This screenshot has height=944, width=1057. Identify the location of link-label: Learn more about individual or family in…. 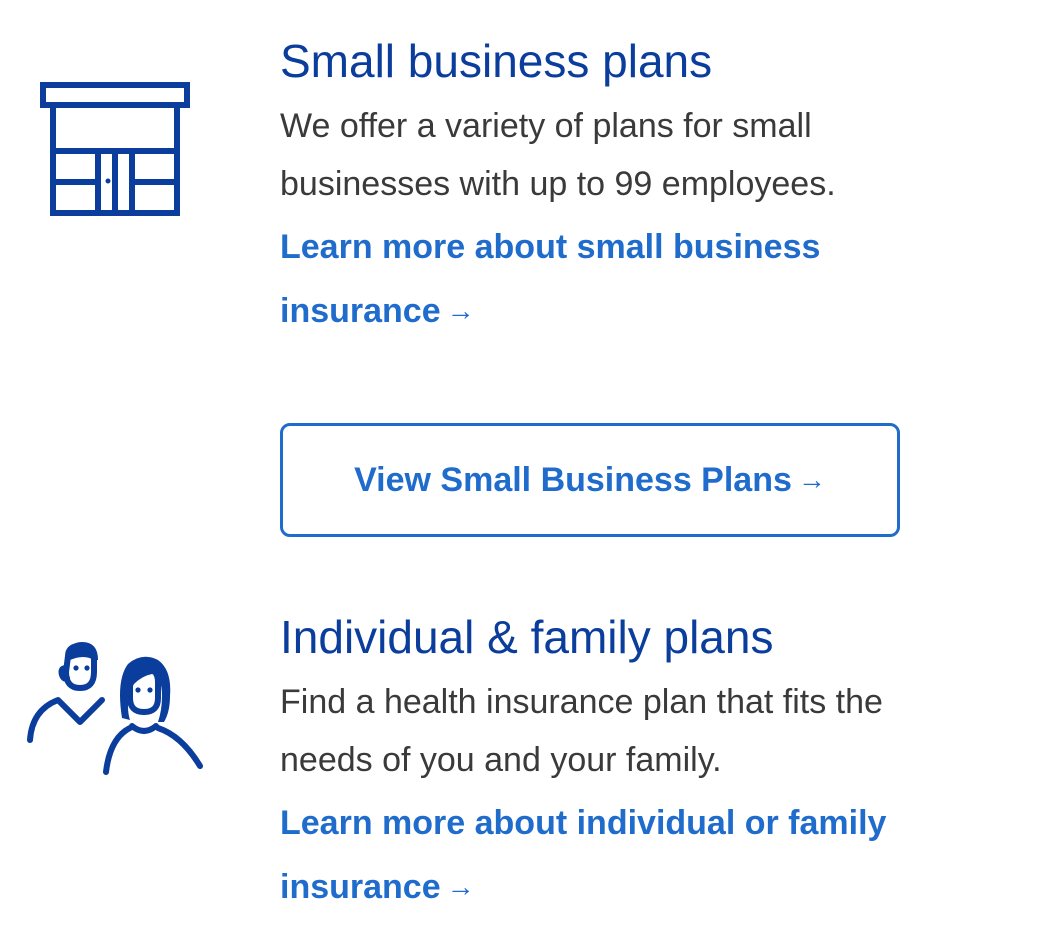
(583, 855).